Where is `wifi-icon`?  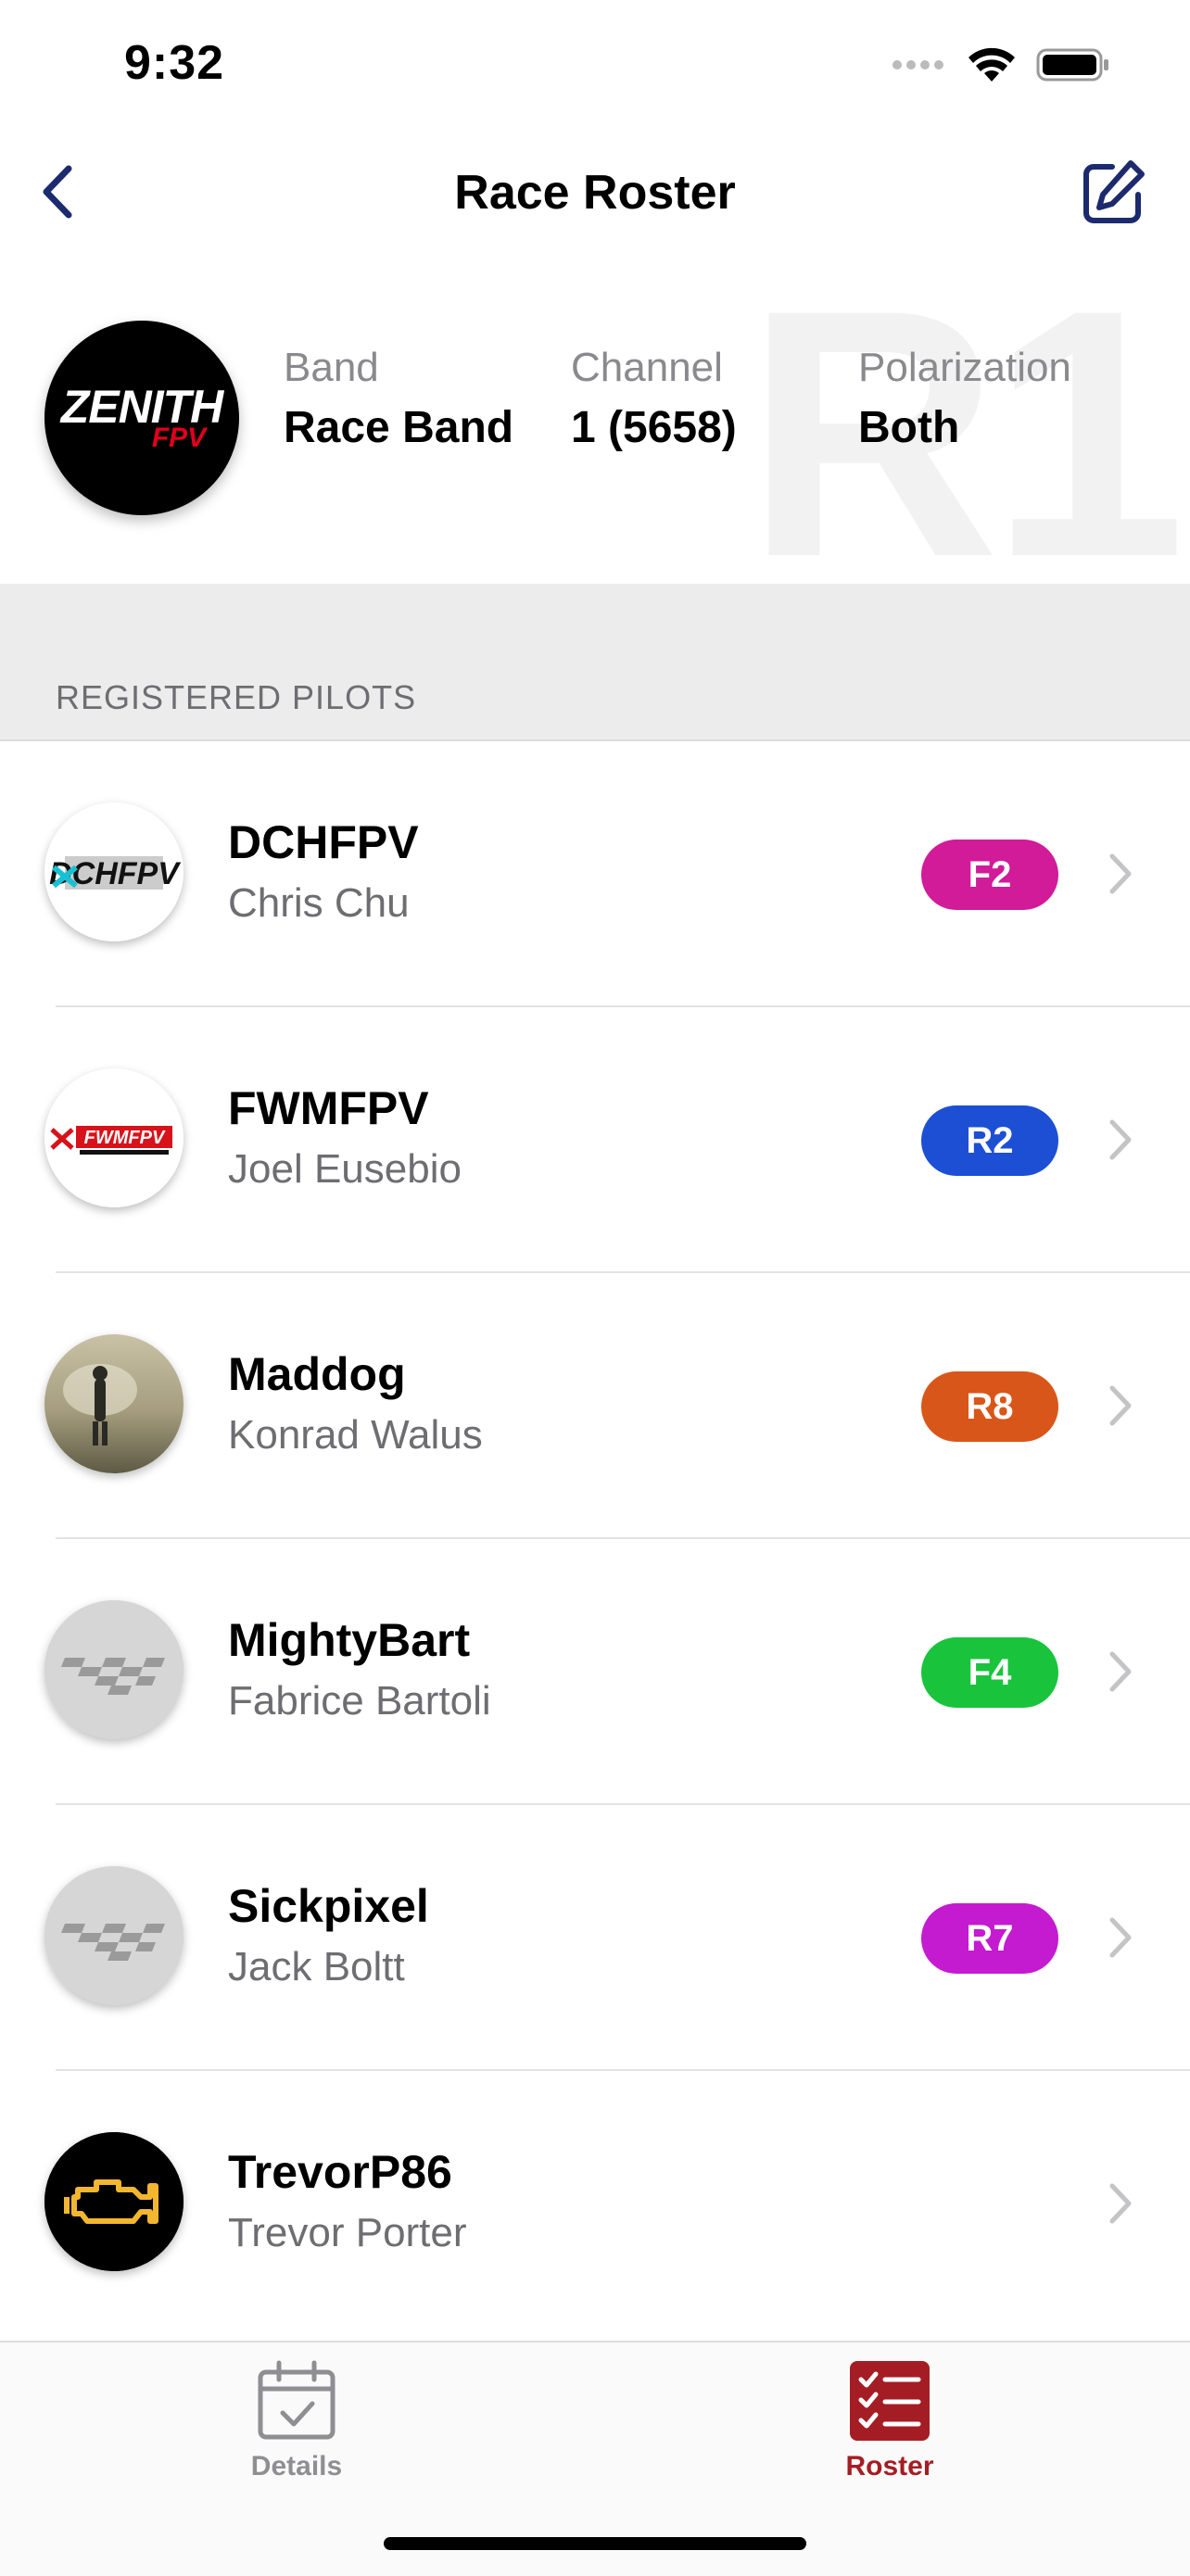
wifi-icon is located at coordinates (991, 64).